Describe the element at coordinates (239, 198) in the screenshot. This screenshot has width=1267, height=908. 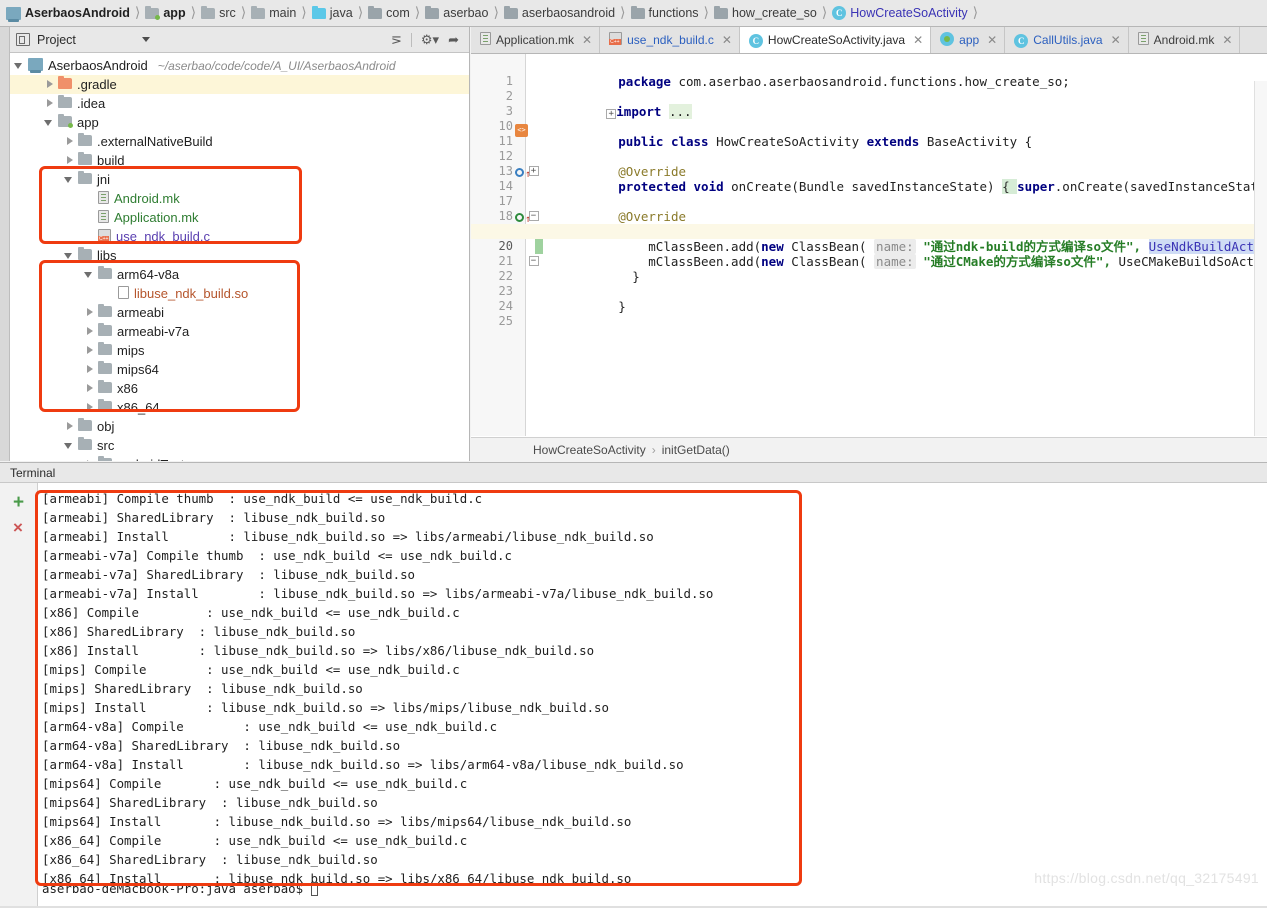
I see `tree-row-android-mk: Android.mk` at that location.